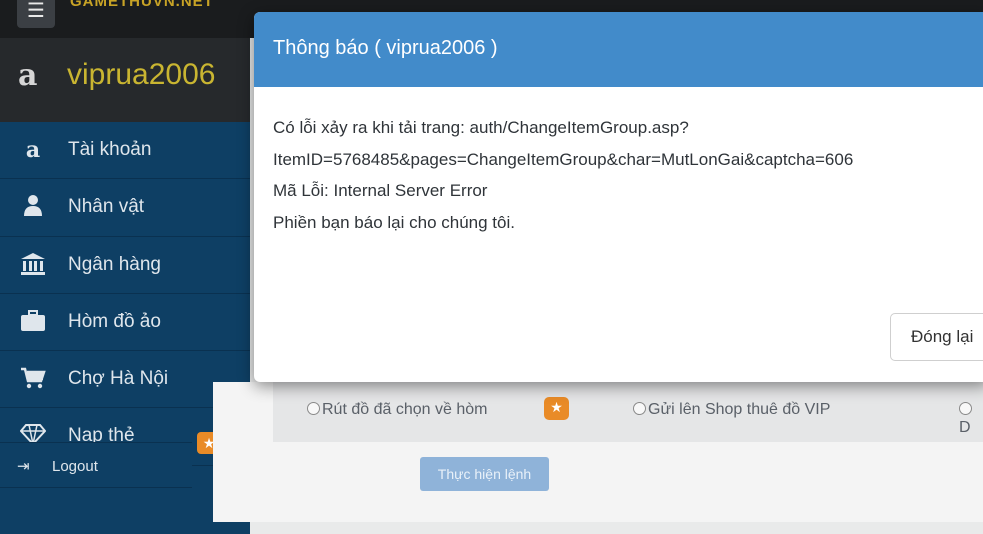  Describe the element at coordinates (556, 408) in the screenshot. I see `star-icon: ★` at that location.